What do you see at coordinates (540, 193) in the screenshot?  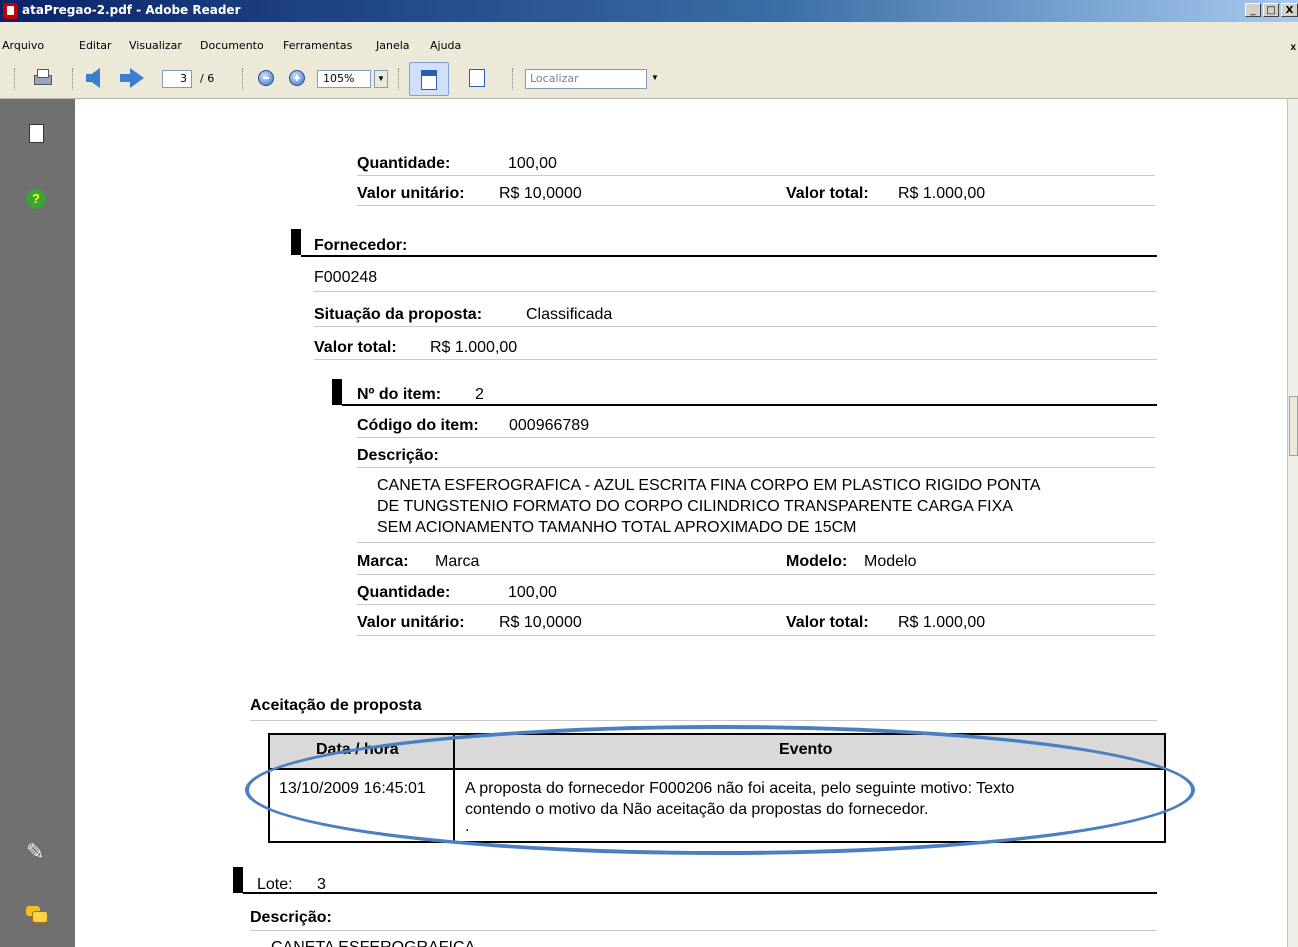 I see `valor-unitario-value: R$ 10,0000` at bounding box center [540, 193].